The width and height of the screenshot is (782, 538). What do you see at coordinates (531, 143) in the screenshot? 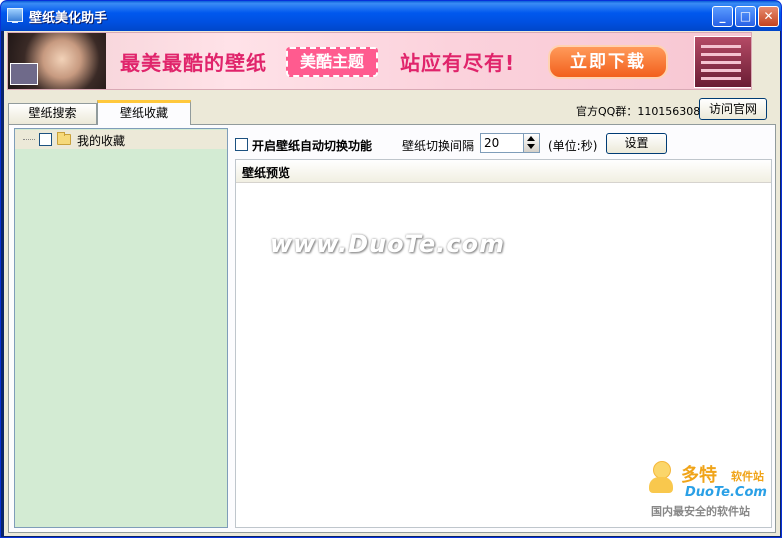
I see `stepper-buttons` at bounding box center [531, 143].